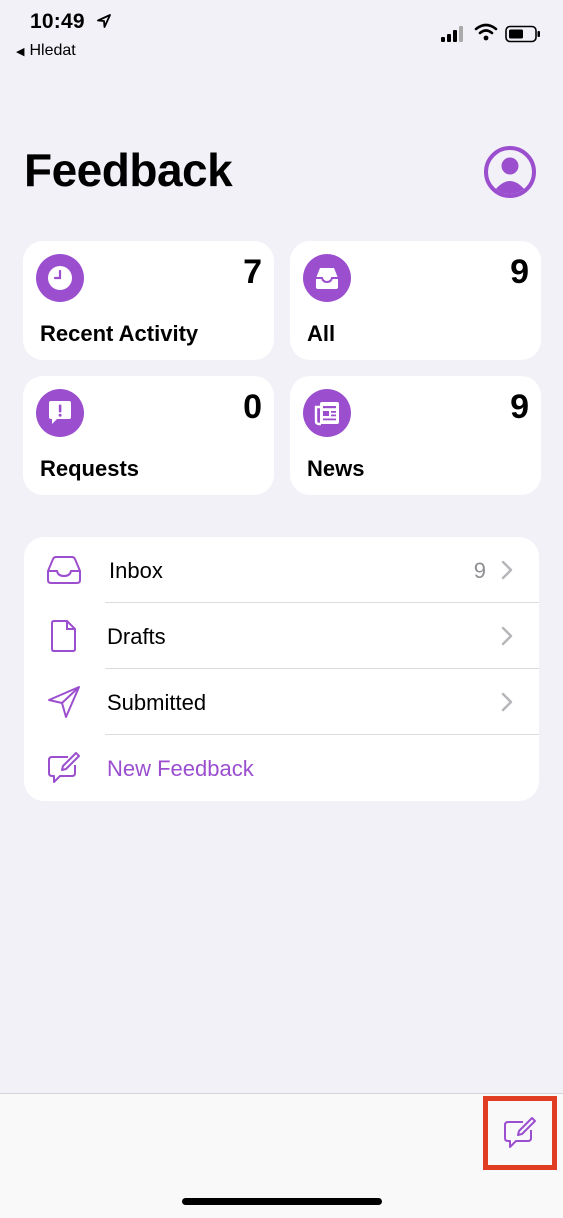  I want to click on wifi-icon, so click(486, 32).